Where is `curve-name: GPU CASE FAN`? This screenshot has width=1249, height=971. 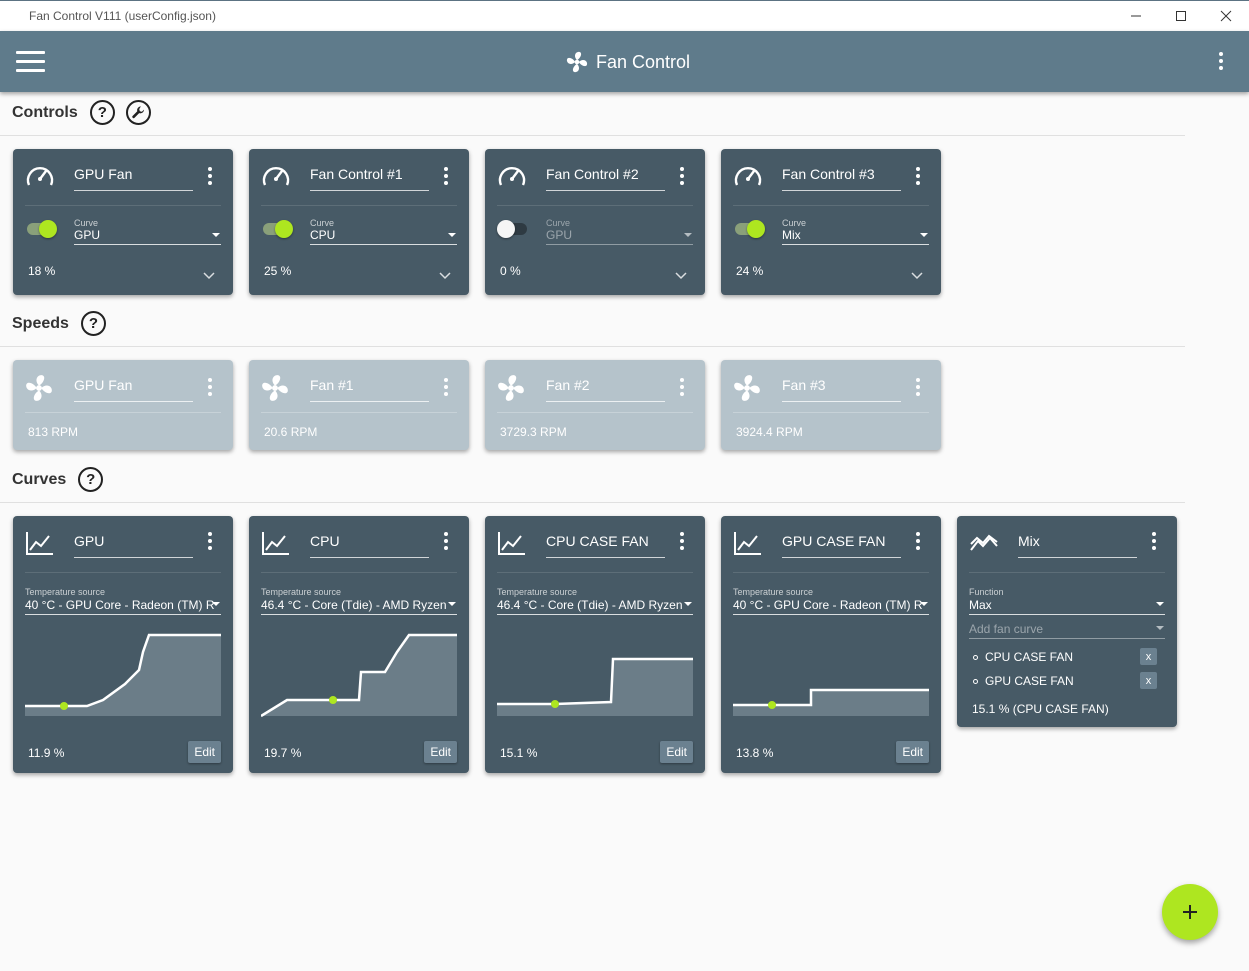
curve-name: GPU CASE FAN is located at coordinates (841, 545).